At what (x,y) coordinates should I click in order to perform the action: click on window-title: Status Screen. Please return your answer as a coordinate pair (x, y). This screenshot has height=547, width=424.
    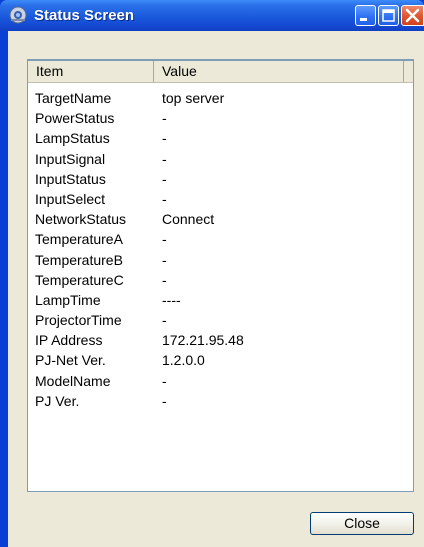
    Looking at the image, I should click on (84, 15).